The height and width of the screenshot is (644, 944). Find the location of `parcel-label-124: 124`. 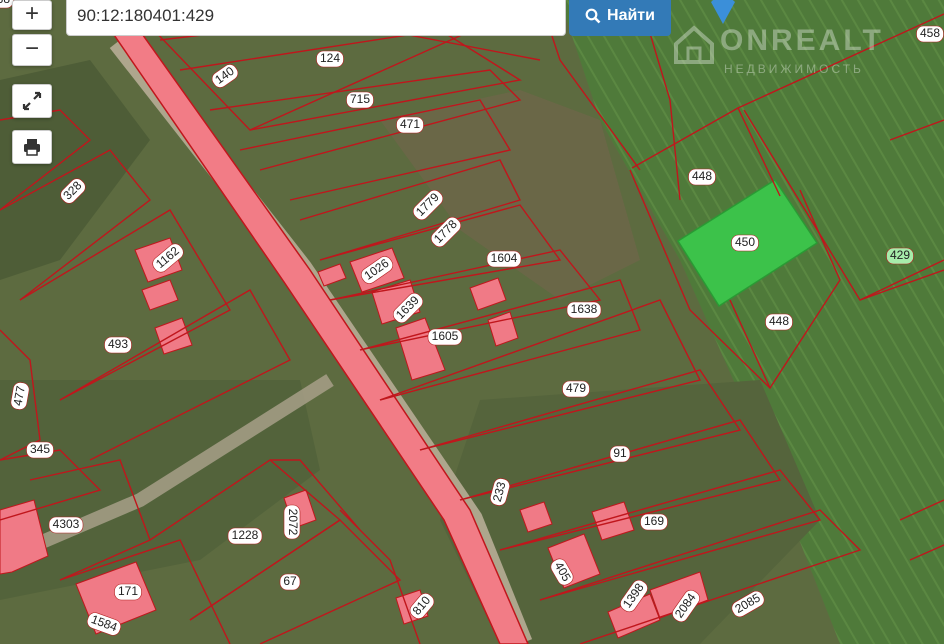

parcel-label-124: 124 is located at coordinates (330, 58).